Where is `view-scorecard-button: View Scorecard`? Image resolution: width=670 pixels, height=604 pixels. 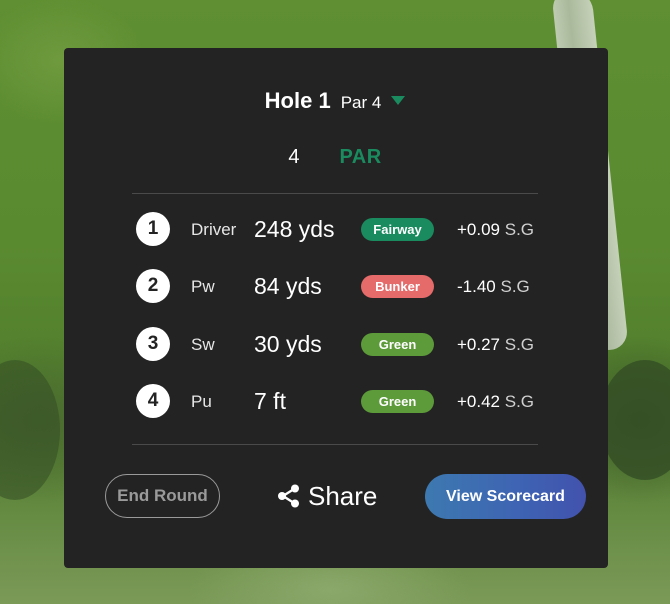 view-scorecard-button: View Scorecard is located at coordinates (505, 496).